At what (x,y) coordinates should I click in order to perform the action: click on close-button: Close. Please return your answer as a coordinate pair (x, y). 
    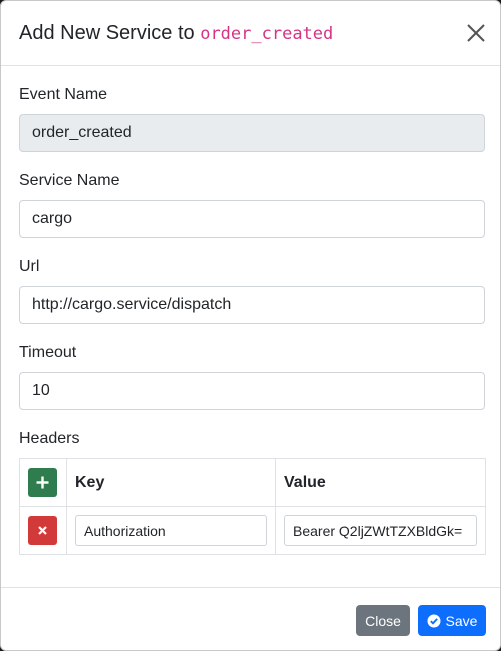
    Looking at the image, I should click on (383, 620).